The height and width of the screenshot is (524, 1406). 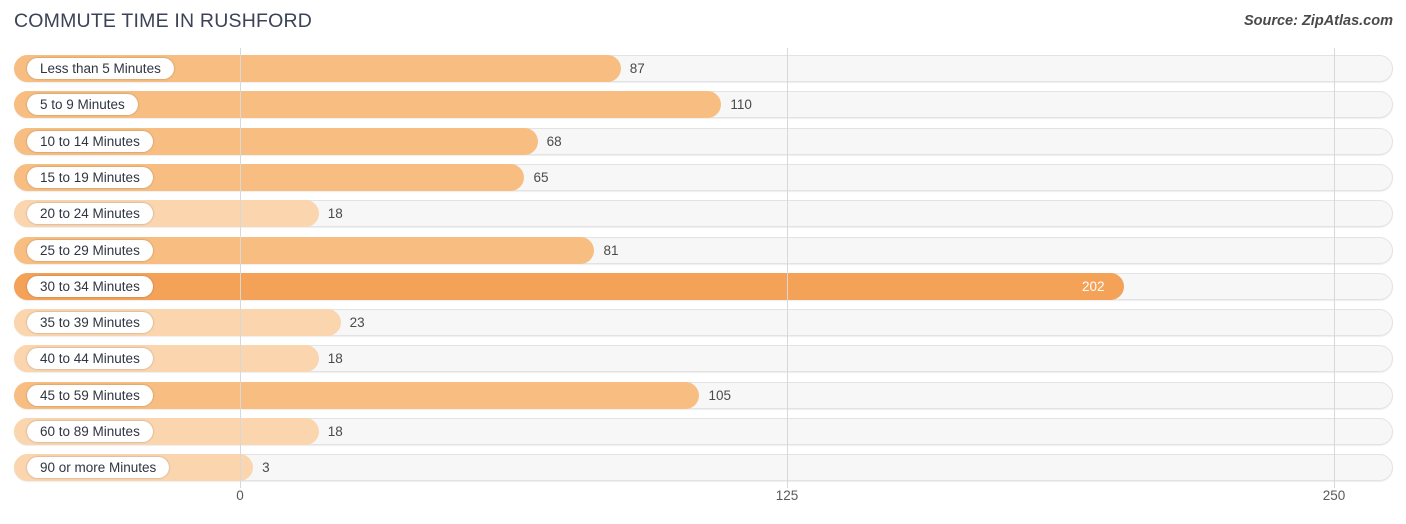 What do you see at coordinates (1318, 21) in the screenshot?
I see `source-attribution: Source: ZipAtlas.com` at bounding box center [1318, 21].